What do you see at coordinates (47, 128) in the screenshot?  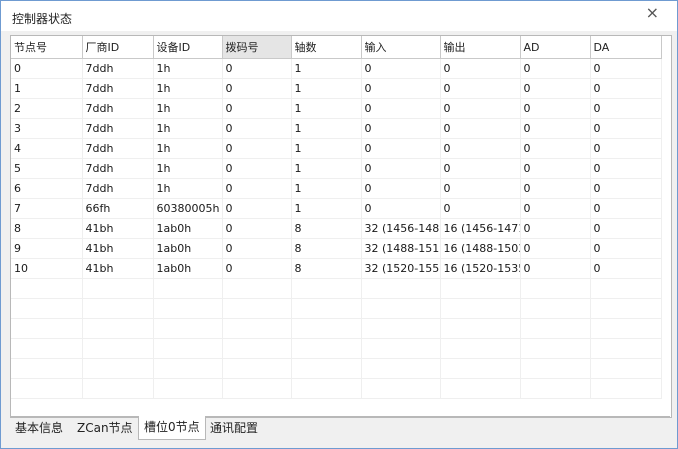 I see `cell-node: 3` at bounding box center [47, 128].